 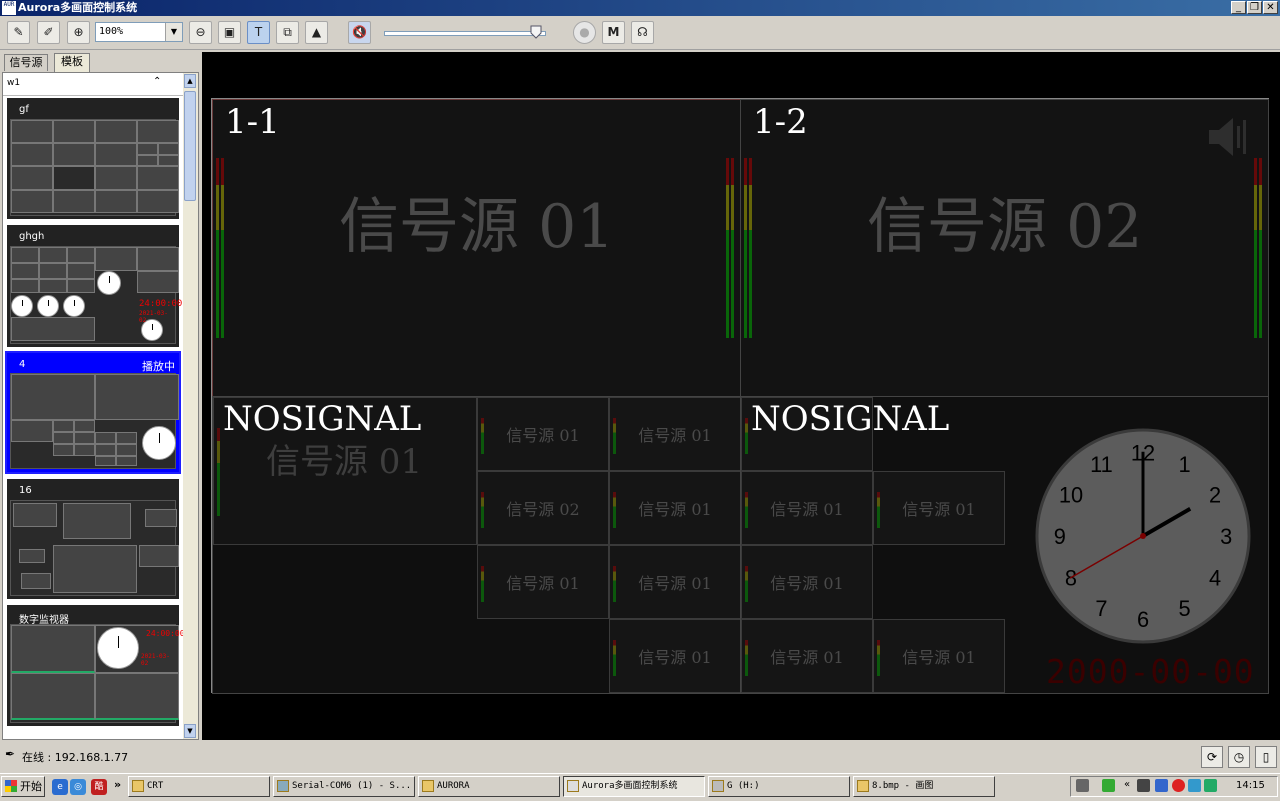 I want to click on clock-number: 1, so click(x=1185, y=464).